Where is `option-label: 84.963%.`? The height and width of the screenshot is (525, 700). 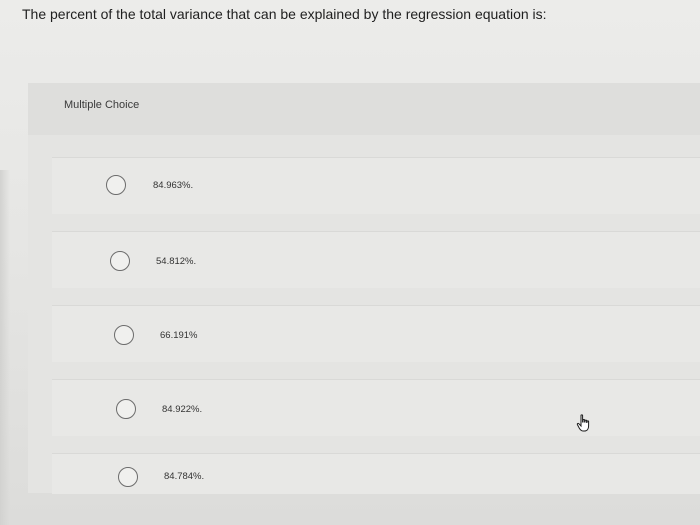 option-label: 84.963%. is located at coordinates (173, 185).